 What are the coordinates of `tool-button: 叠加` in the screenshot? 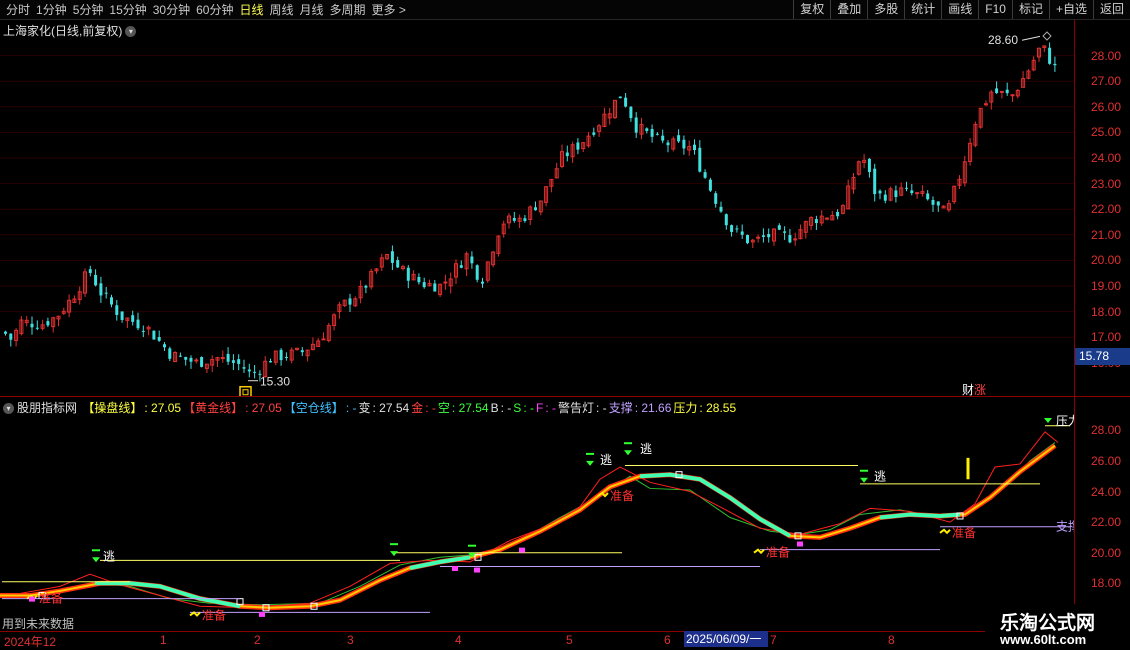 It's located at (848, 9).